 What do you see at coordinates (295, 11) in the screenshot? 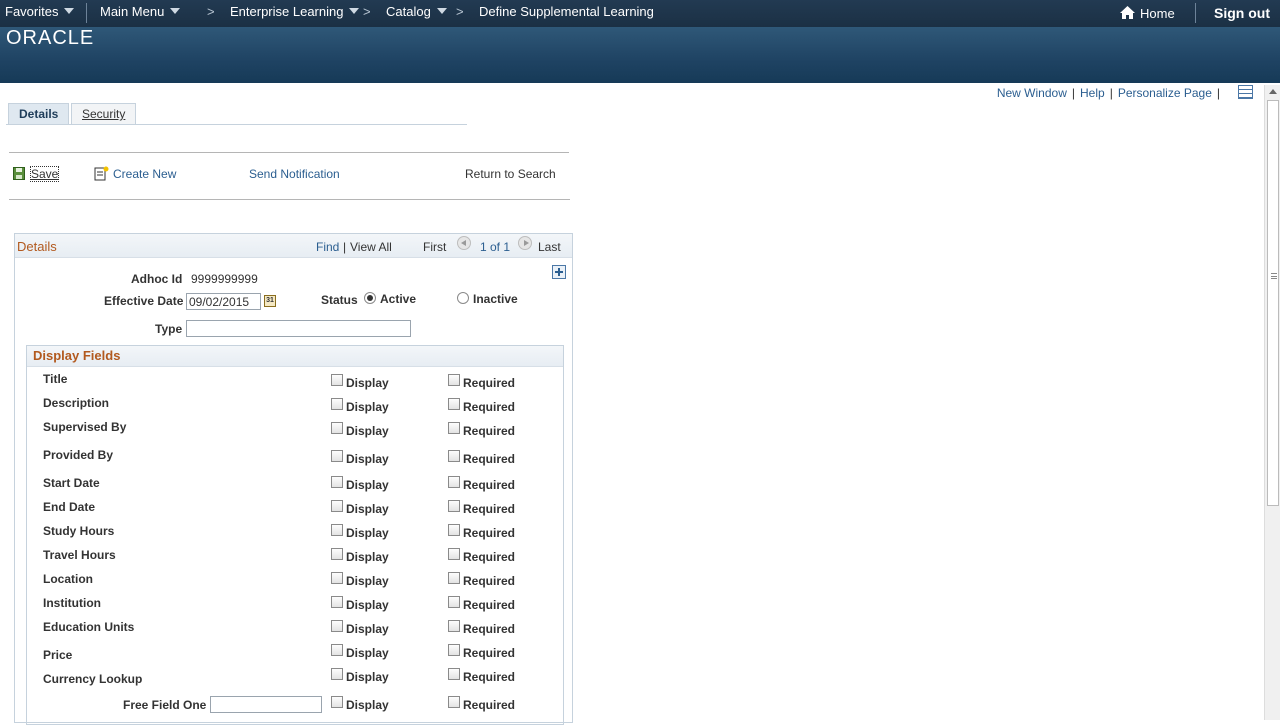
I see `breadcrumb-enterprise-learning: Enterprise Learning` at bounding box center [295, 11].